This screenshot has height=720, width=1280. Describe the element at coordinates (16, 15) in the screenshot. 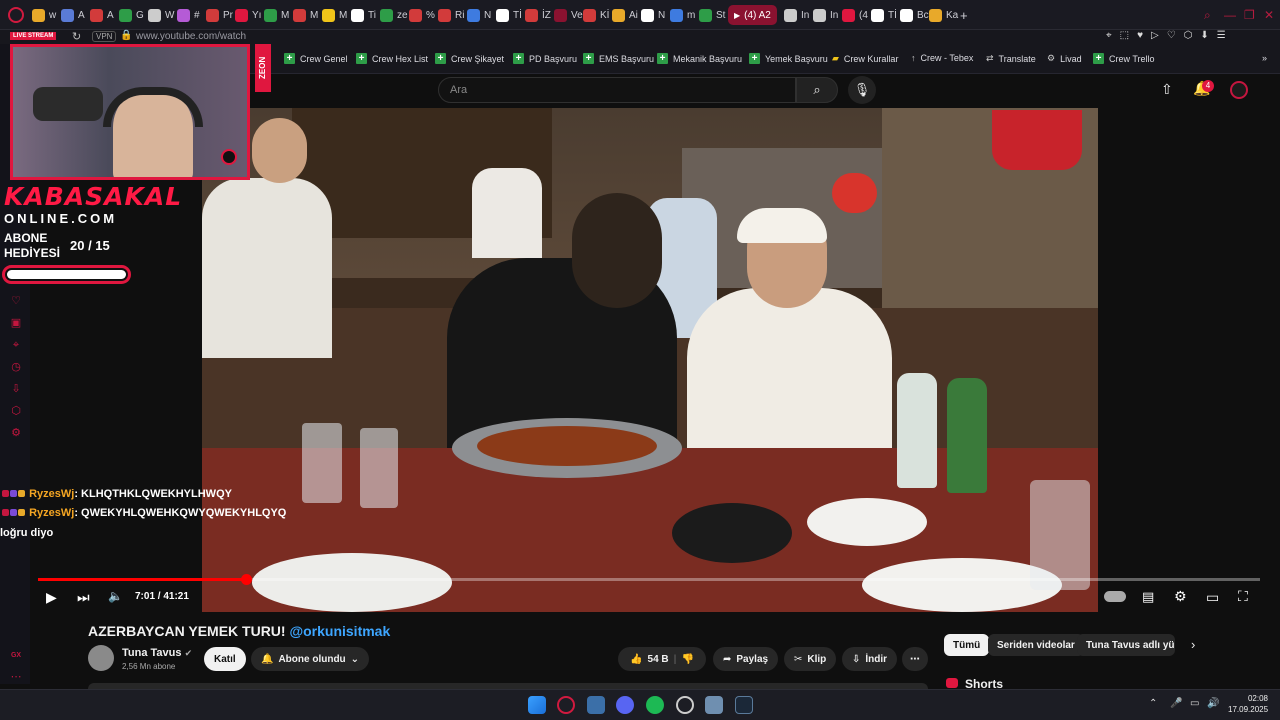

I see `opera-gx-logo-icon` at that location.